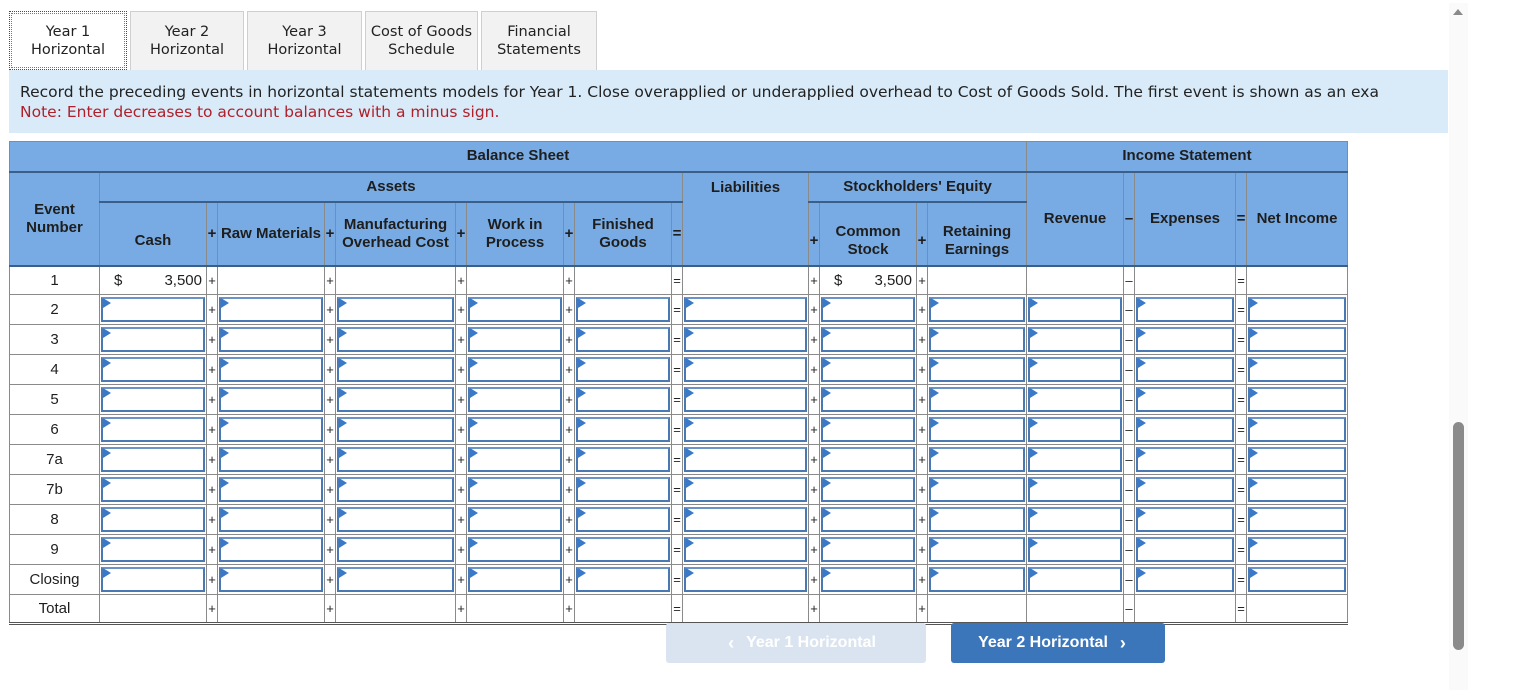 The image size is (1525, 690). Describe the element at coordinates (1458, 346) in the screenshot. I see `vertical-scrollbar` at that location.